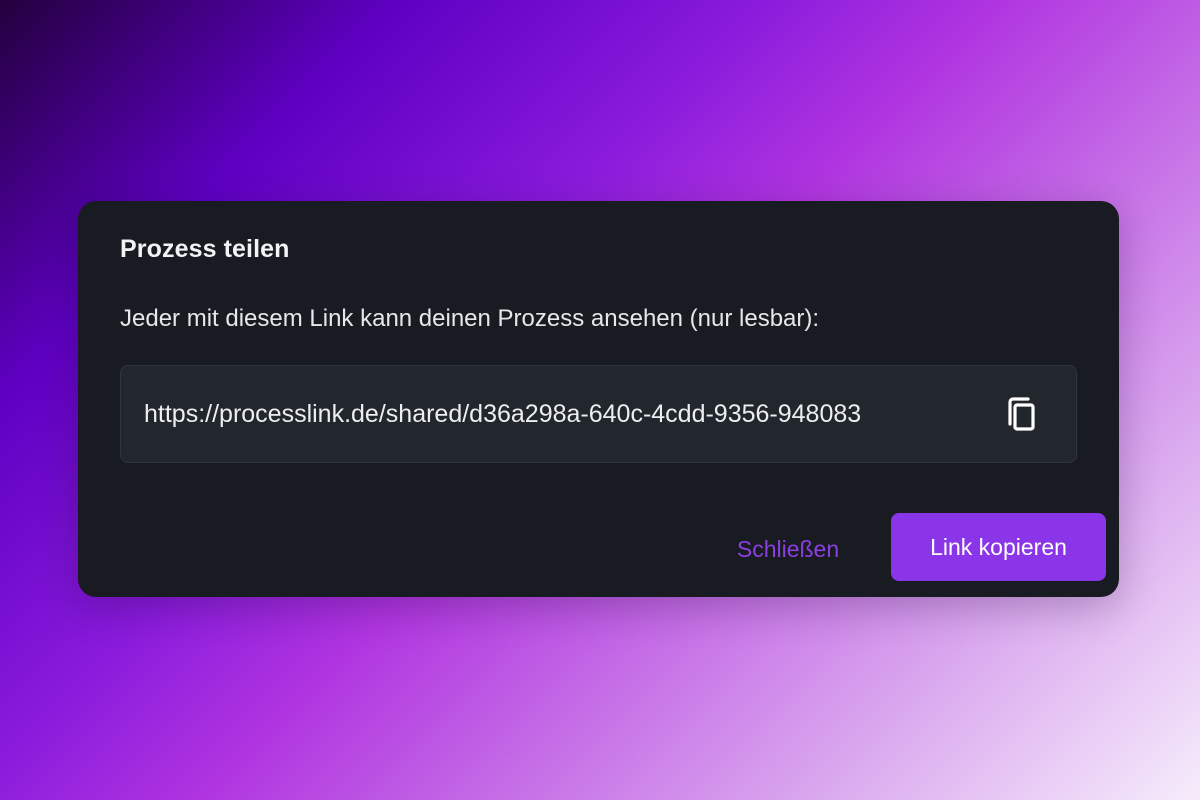  I want to click on copy-link-button: Link kopieren, so click(998, 547).